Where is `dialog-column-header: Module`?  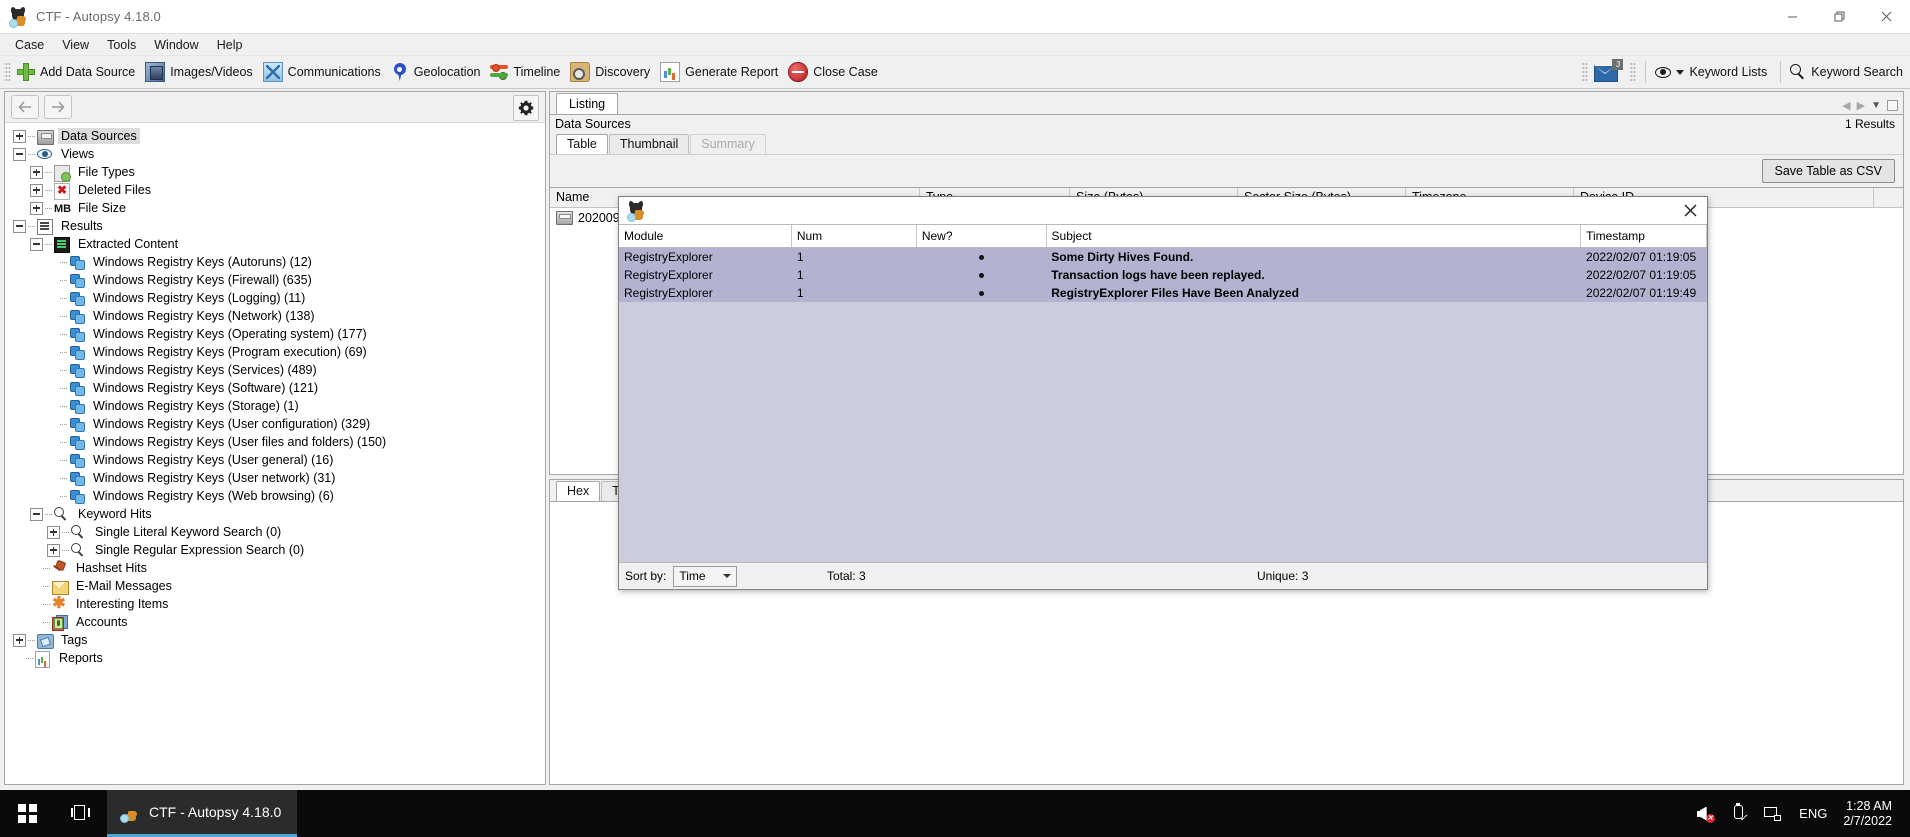
dialog-column-header: Module is located at coordinates (705, 236).